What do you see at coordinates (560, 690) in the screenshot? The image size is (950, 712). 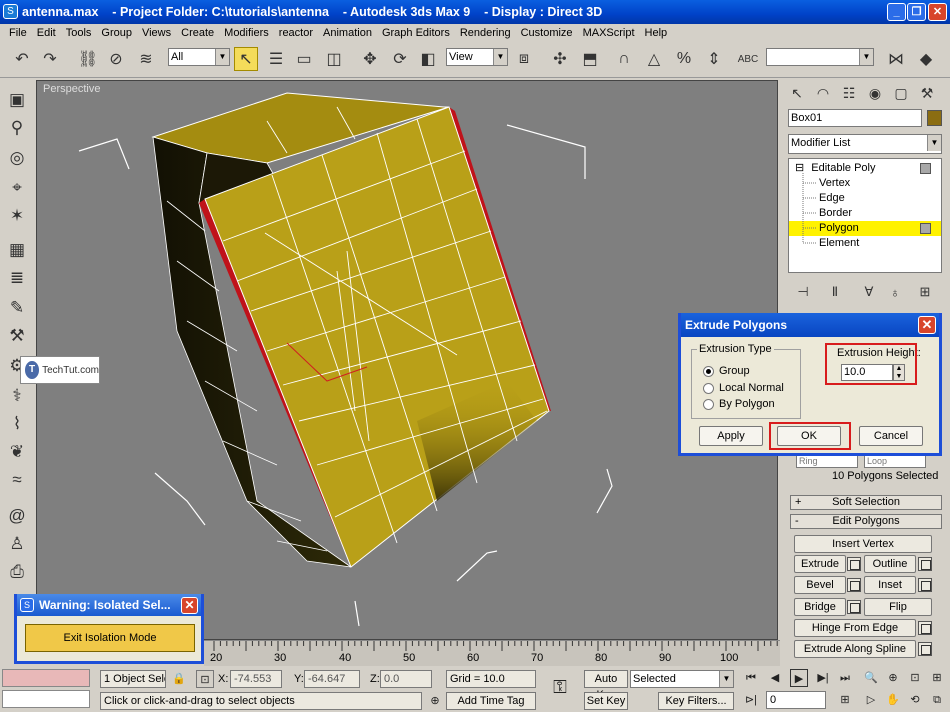 I see `key-icon: ⚿` at bounding box center [560, 690].